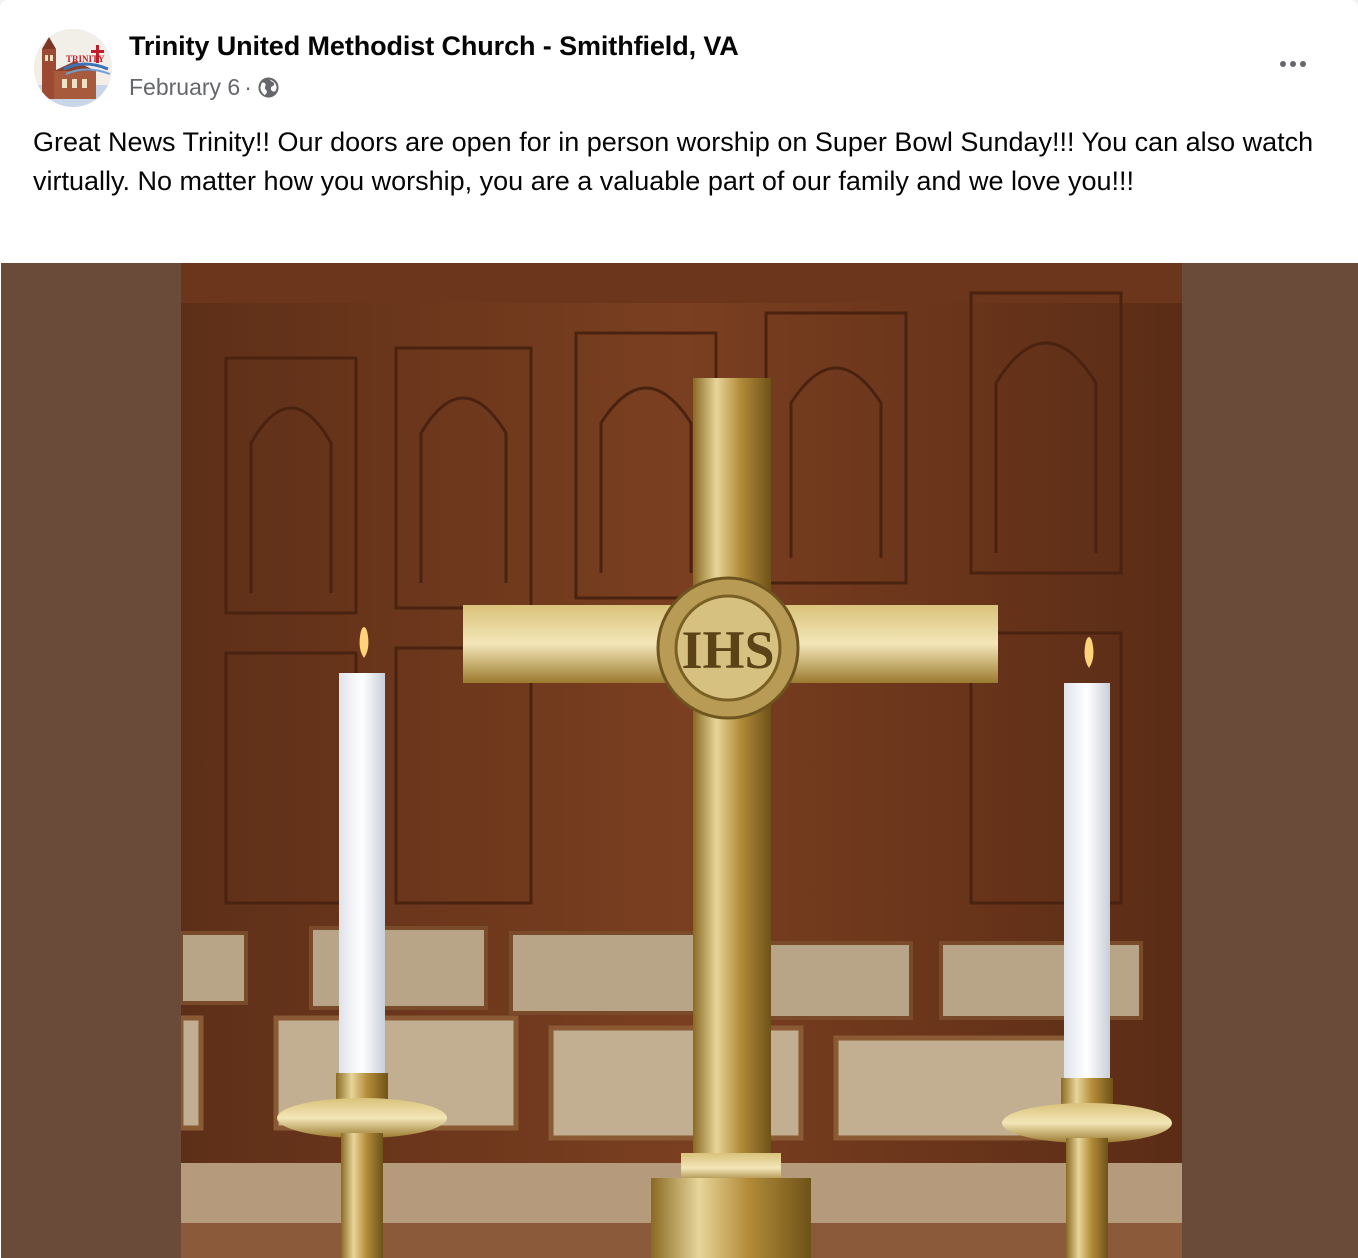 This screenshot has width=1358, height=1258. Describe the element at coordinates (85, 59) in the screenshot. I see `svg-text: TRINITY` at that location.